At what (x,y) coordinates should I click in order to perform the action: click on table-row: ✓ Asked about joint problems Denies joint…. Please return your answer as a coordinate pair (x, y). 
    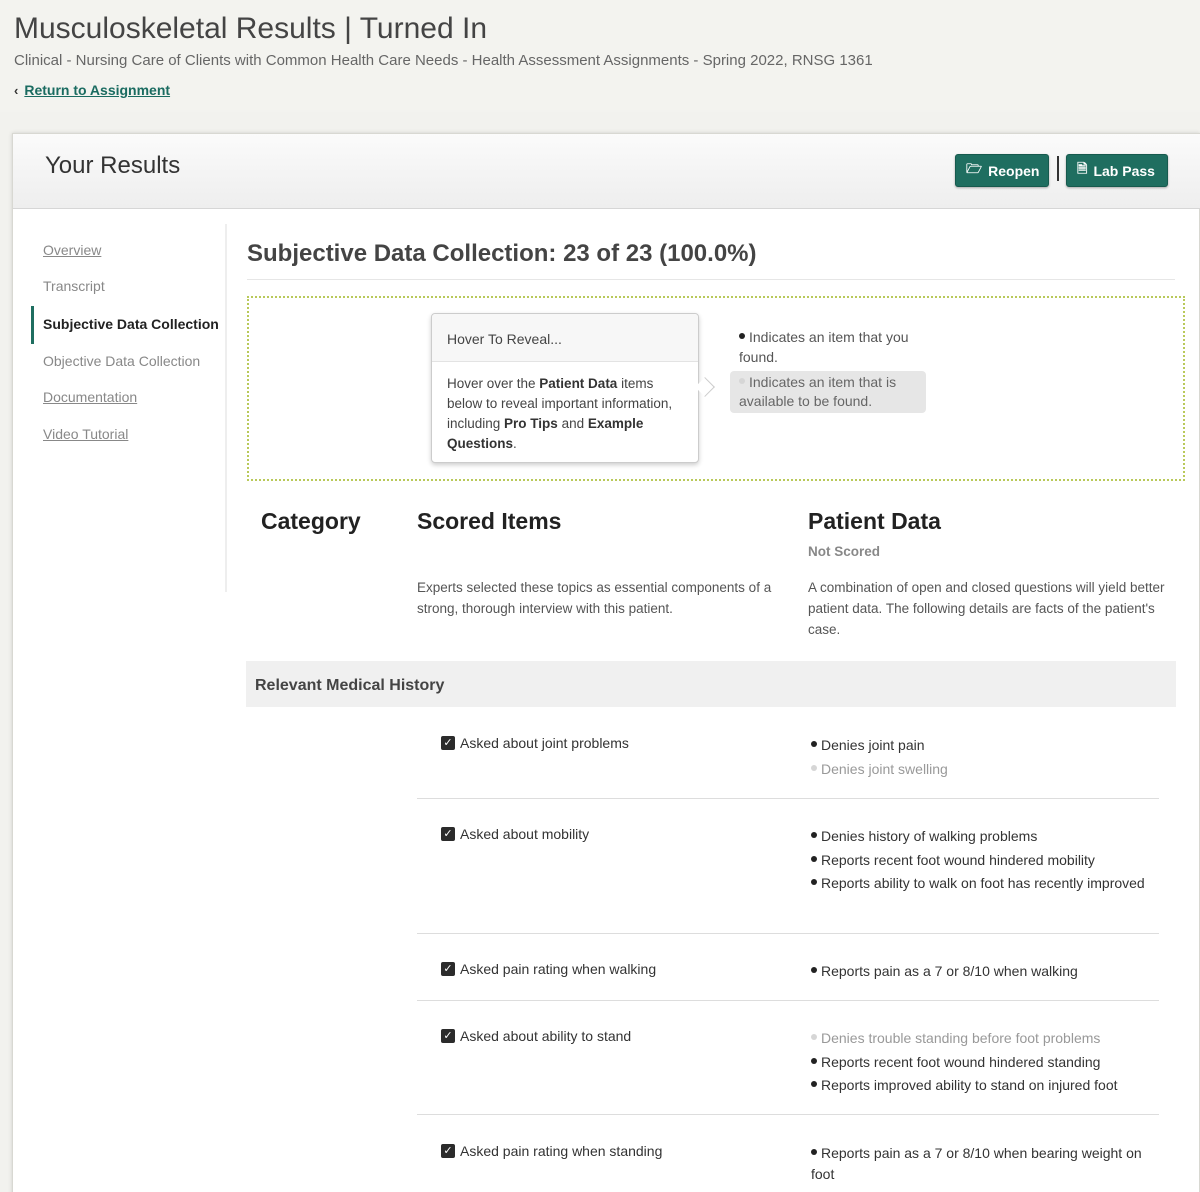
    Looking at the image, I should click on (788, 767).